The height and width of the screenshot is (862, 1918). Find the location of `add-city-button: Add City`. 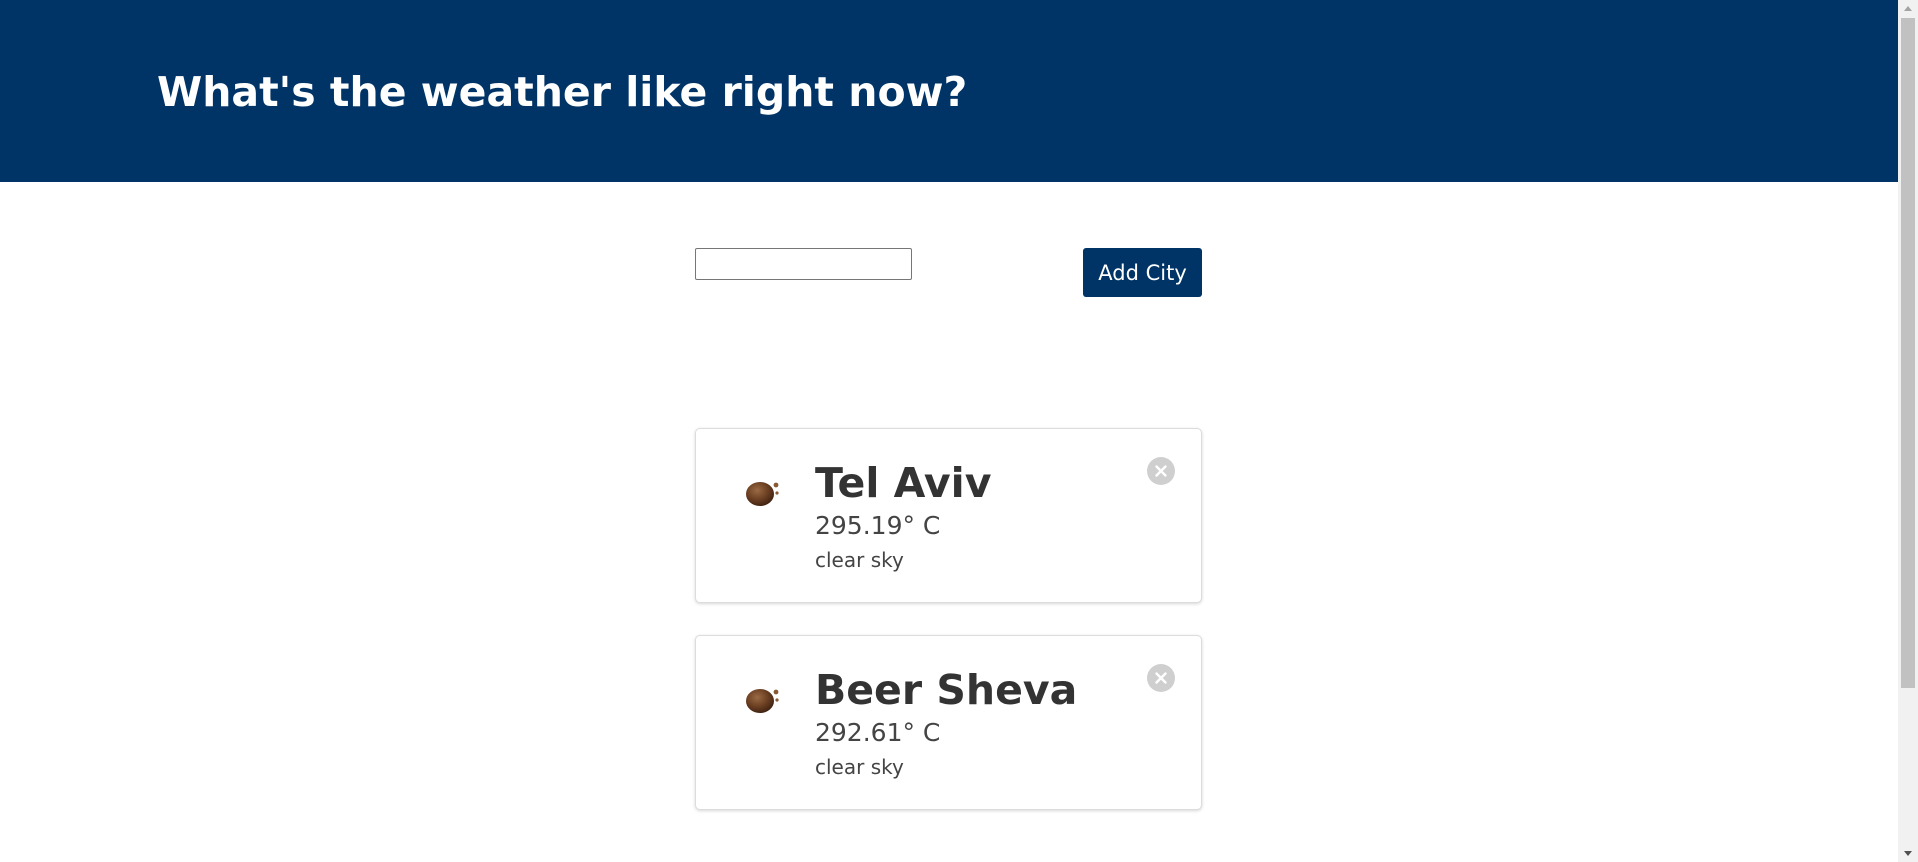

add-city-button: Add City is located at coordinates (1142, 272).